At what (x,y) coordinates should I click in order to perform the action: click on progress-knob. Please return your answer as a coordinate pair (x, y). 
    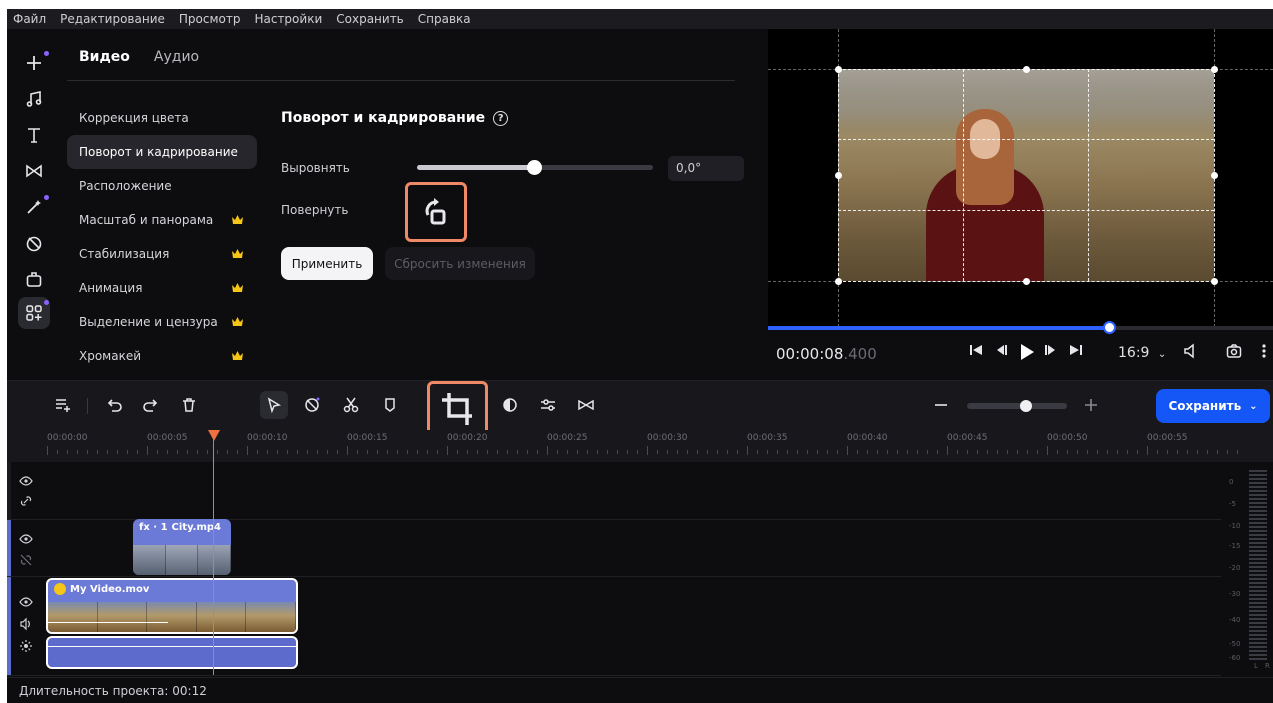
    Looking at the image, I should click on (1109, 327).